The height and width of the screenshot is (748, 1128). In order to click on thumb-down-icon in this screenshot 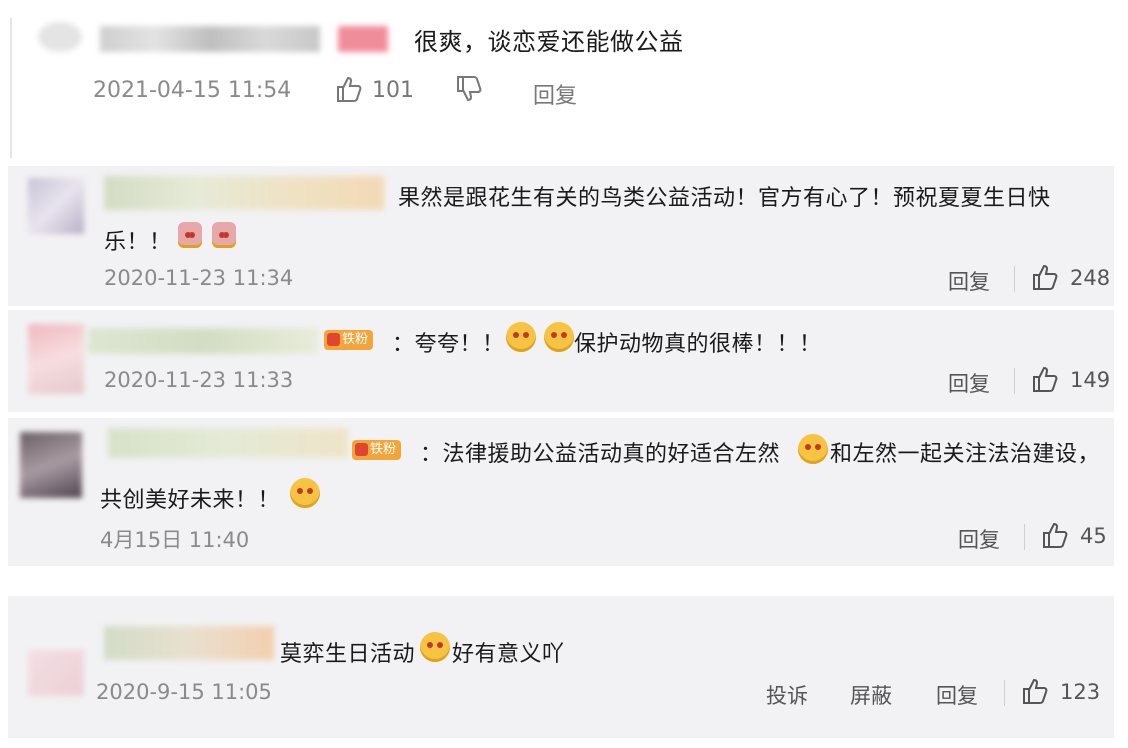, I will do `click(469, 89)`.